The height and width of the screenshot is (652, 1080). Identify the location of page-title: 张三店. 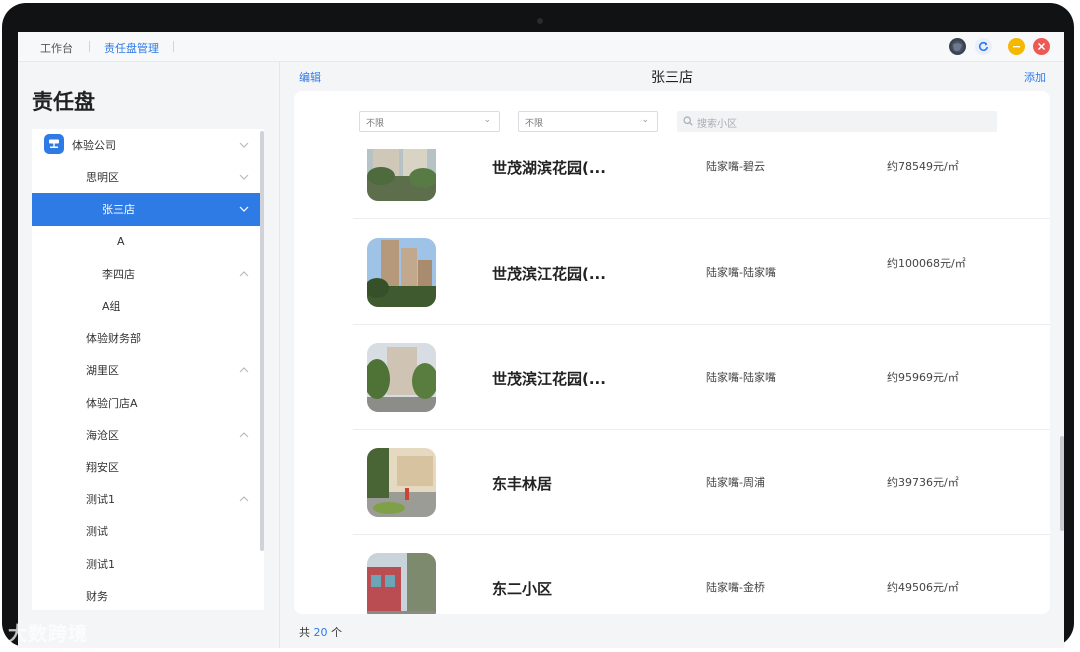
(672, 78).